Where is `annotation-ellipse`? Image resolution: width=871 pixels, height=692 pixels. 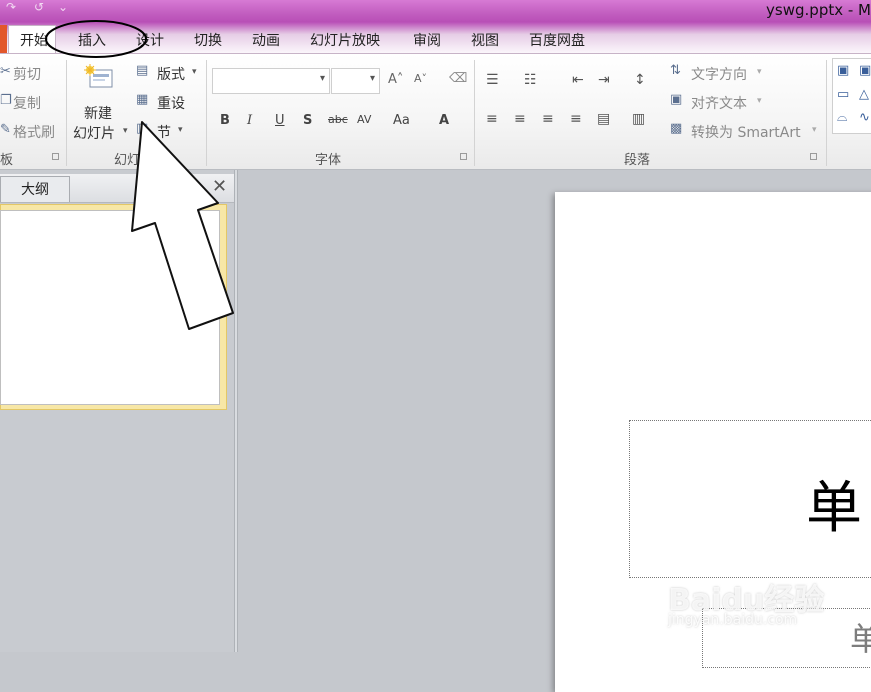 annotation-ellipse is located at coordinates (96, 39).